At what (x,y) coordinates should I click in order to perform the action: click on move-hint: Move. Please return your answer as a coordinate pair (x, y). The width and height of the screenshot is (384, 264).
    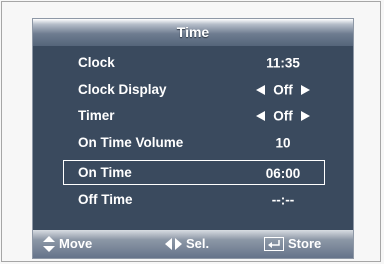
    Looking at the image, I should click on (67, 244).